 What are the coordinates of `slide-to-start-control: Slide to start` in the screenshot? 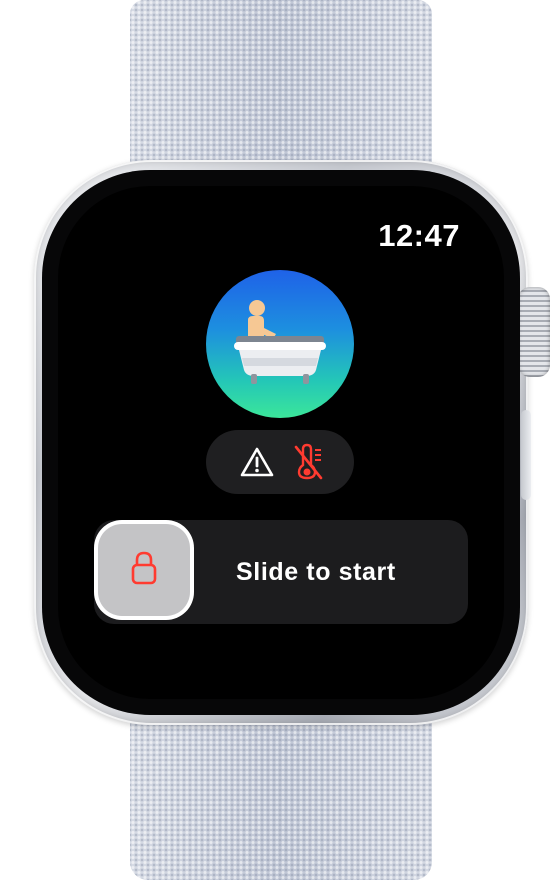 It's located at (281, 572).